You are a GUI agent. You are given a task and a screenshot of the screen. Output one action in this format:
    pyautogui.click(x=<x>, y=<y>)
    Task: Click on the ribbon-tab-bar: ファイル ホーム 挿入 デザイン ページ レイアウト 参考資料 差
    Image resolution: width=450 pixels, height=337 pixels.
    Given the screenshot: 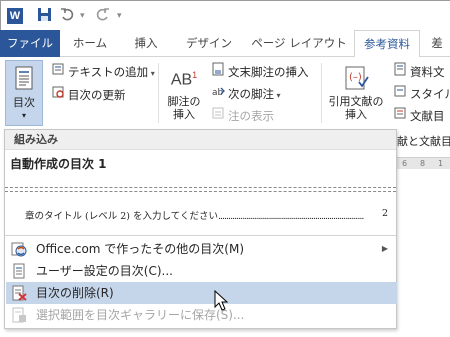 What is the action you would take?
    pyautogui.click(x=225, y=44)
    